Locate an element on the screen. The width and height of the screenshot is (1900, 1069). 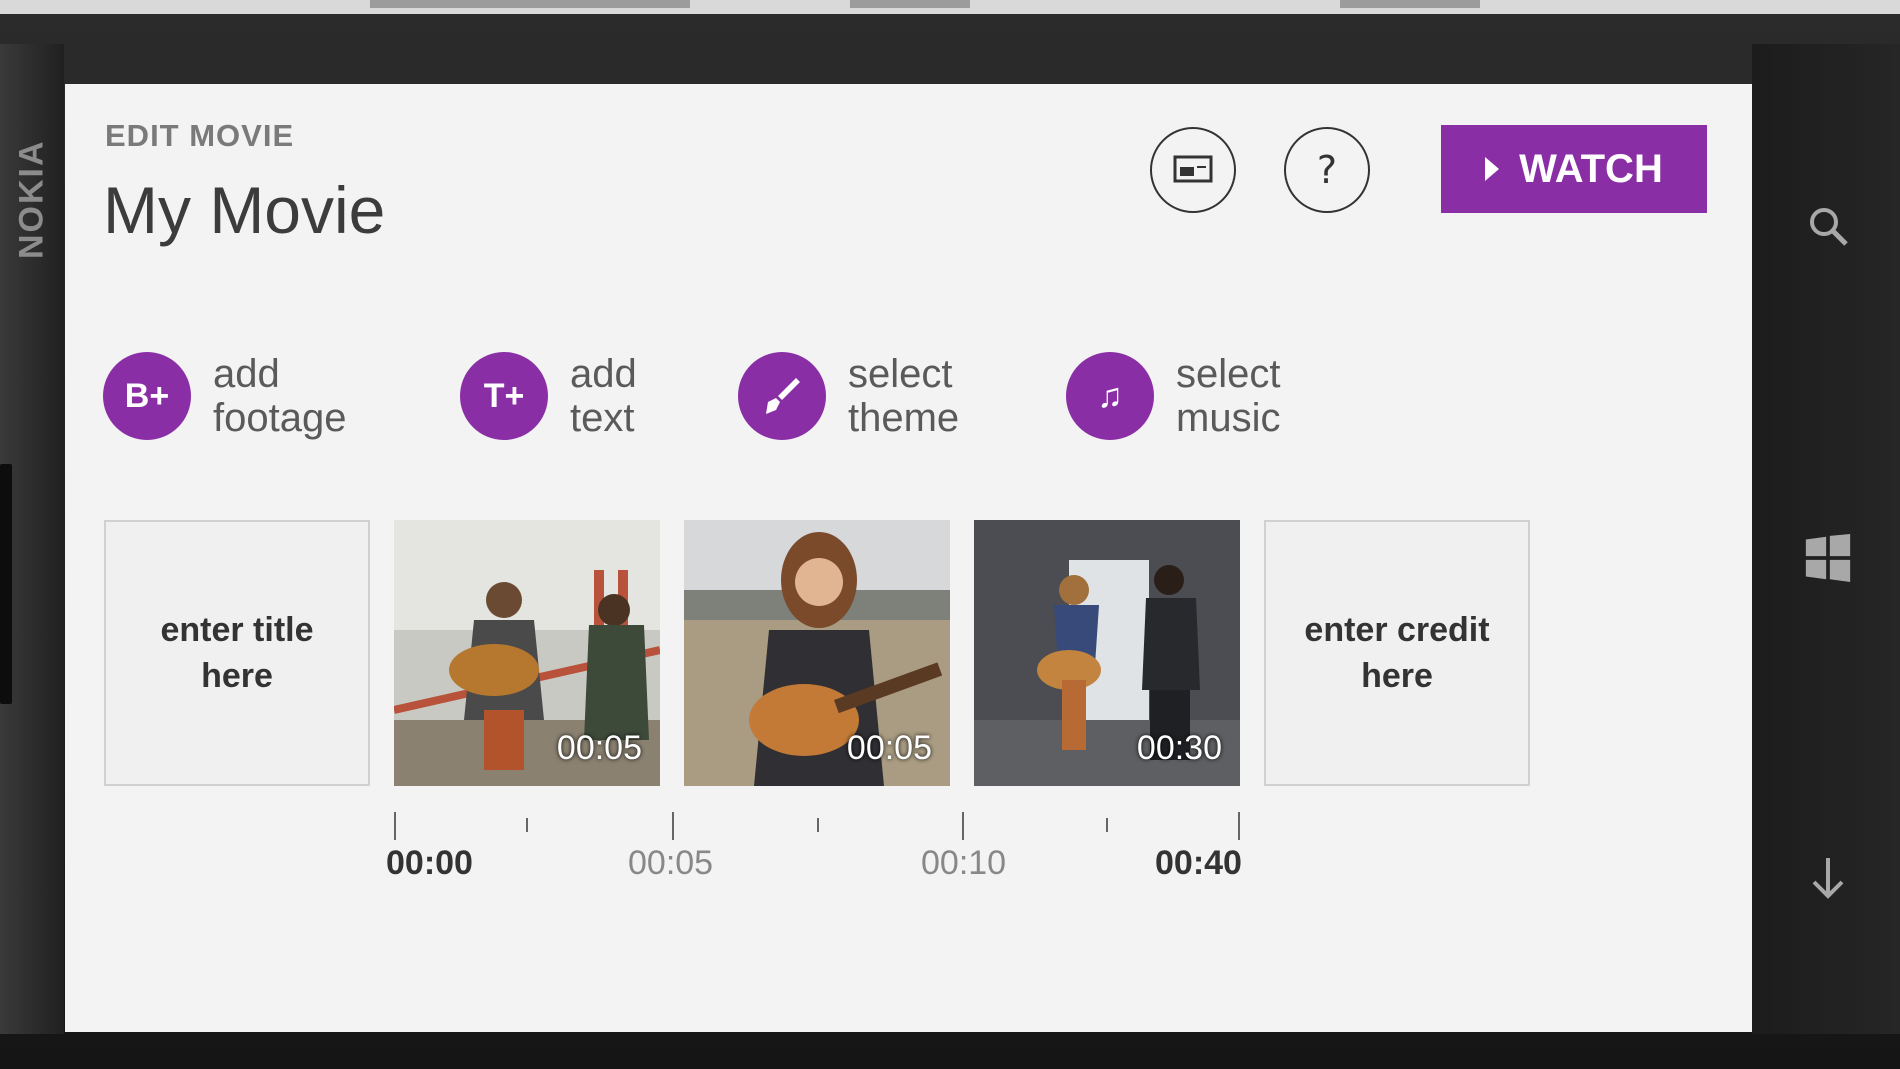
side-key is located at coordinates (6, 584).